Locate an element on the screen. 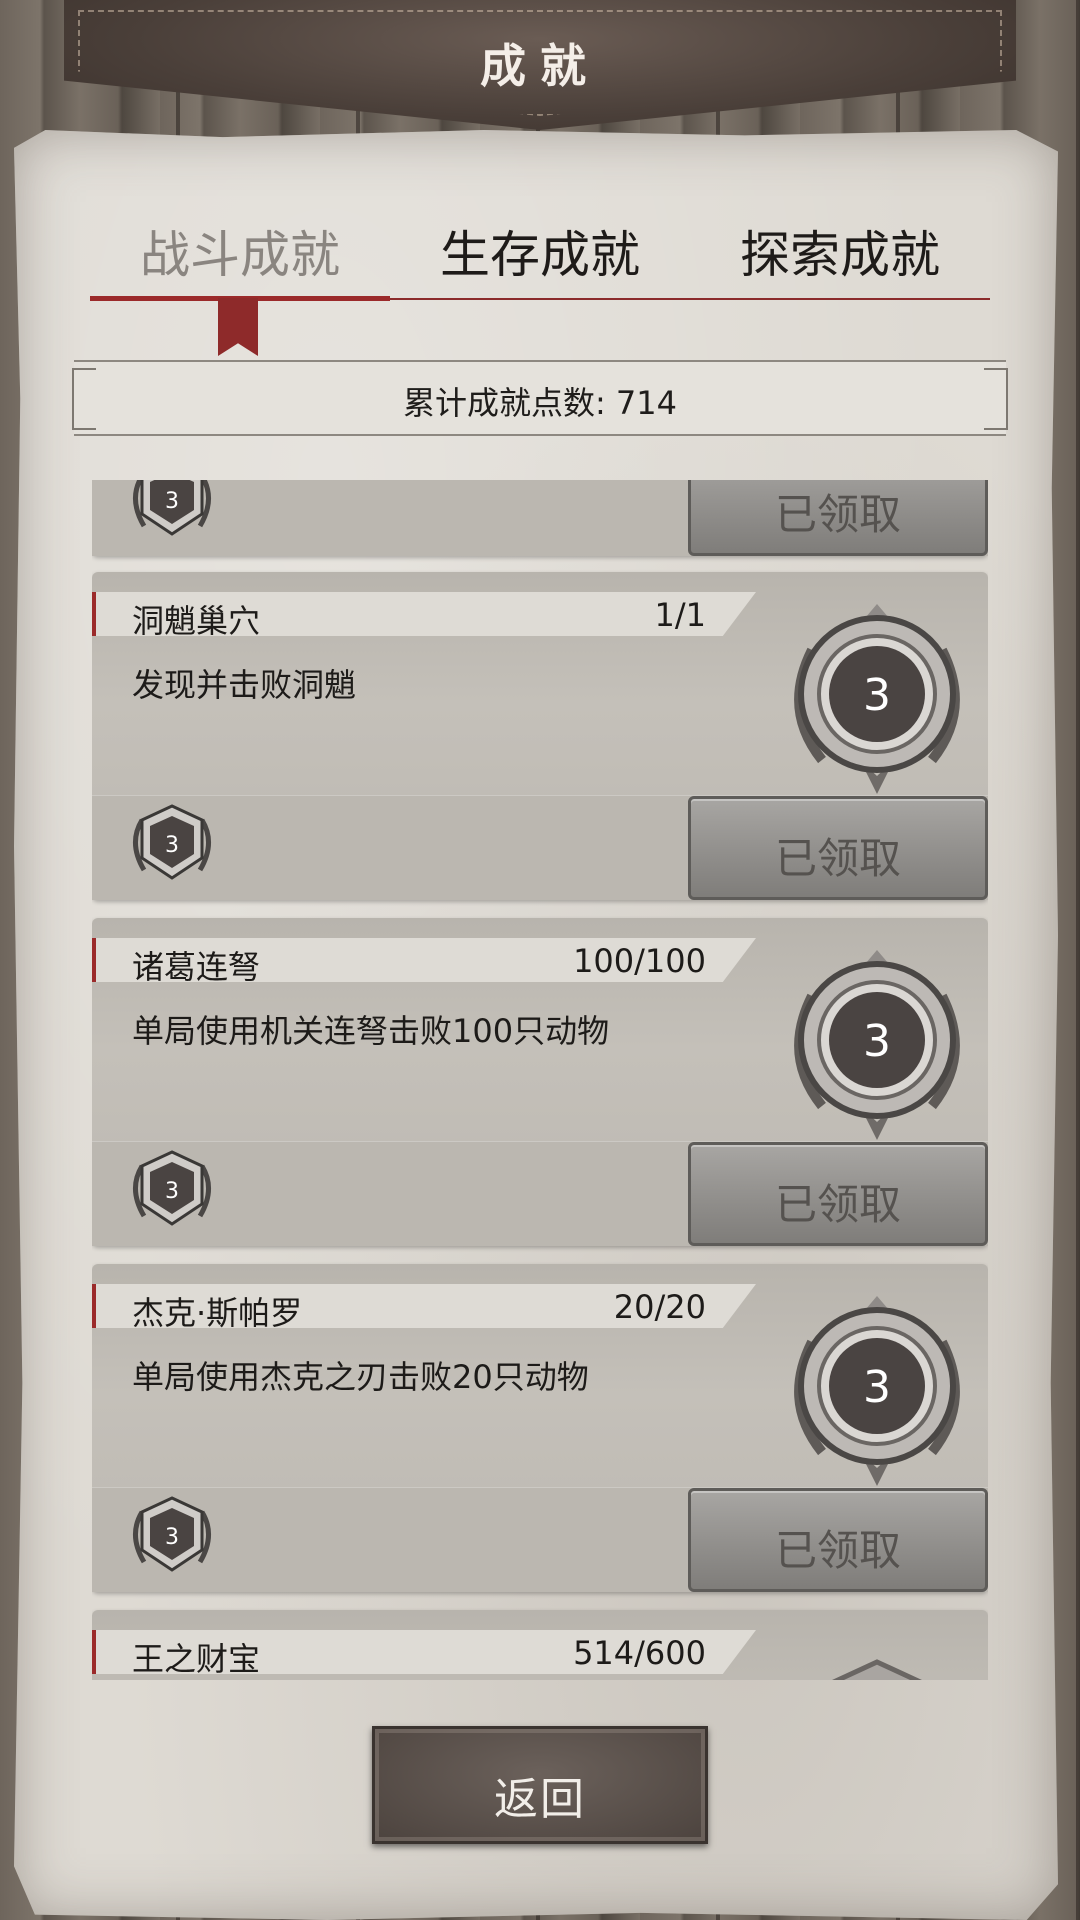 The width and height of the screenshot is (1080, 1920). achievement-progress: 1/1 is located at coordinates (680, 615).